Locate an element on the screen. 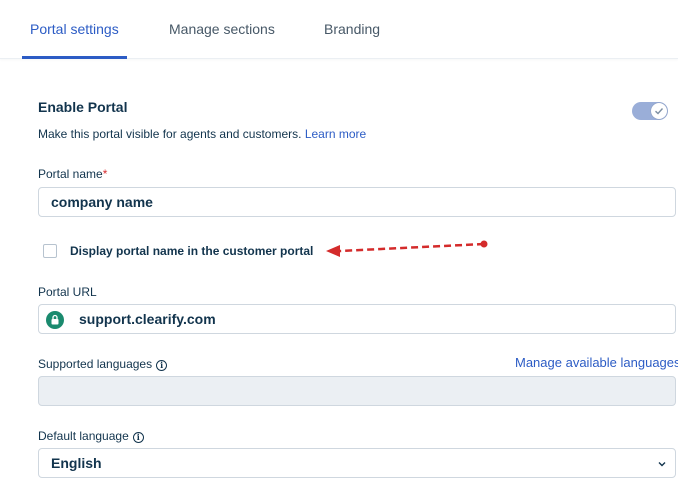 The height and width of the screenshot is (482, 678). tab-branding: Branding is located at coordinates (352, 29).